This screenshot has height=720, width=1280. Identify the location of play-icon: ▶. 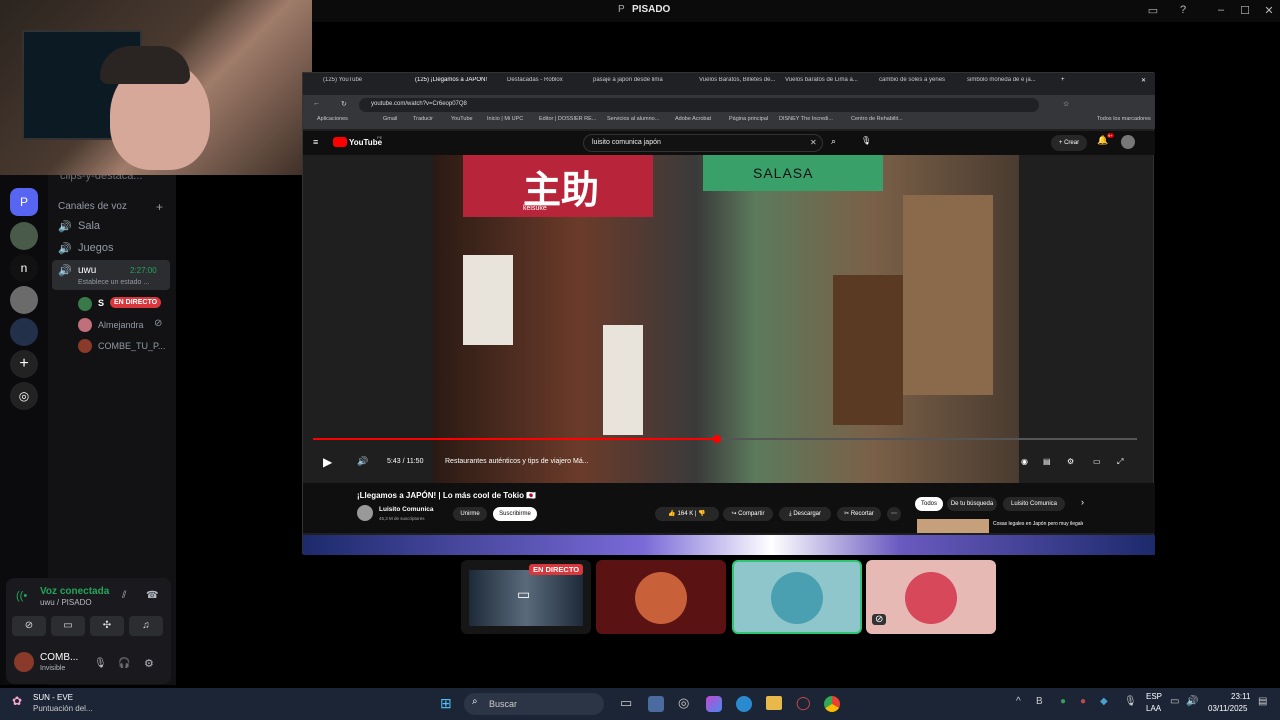
(327, 462).